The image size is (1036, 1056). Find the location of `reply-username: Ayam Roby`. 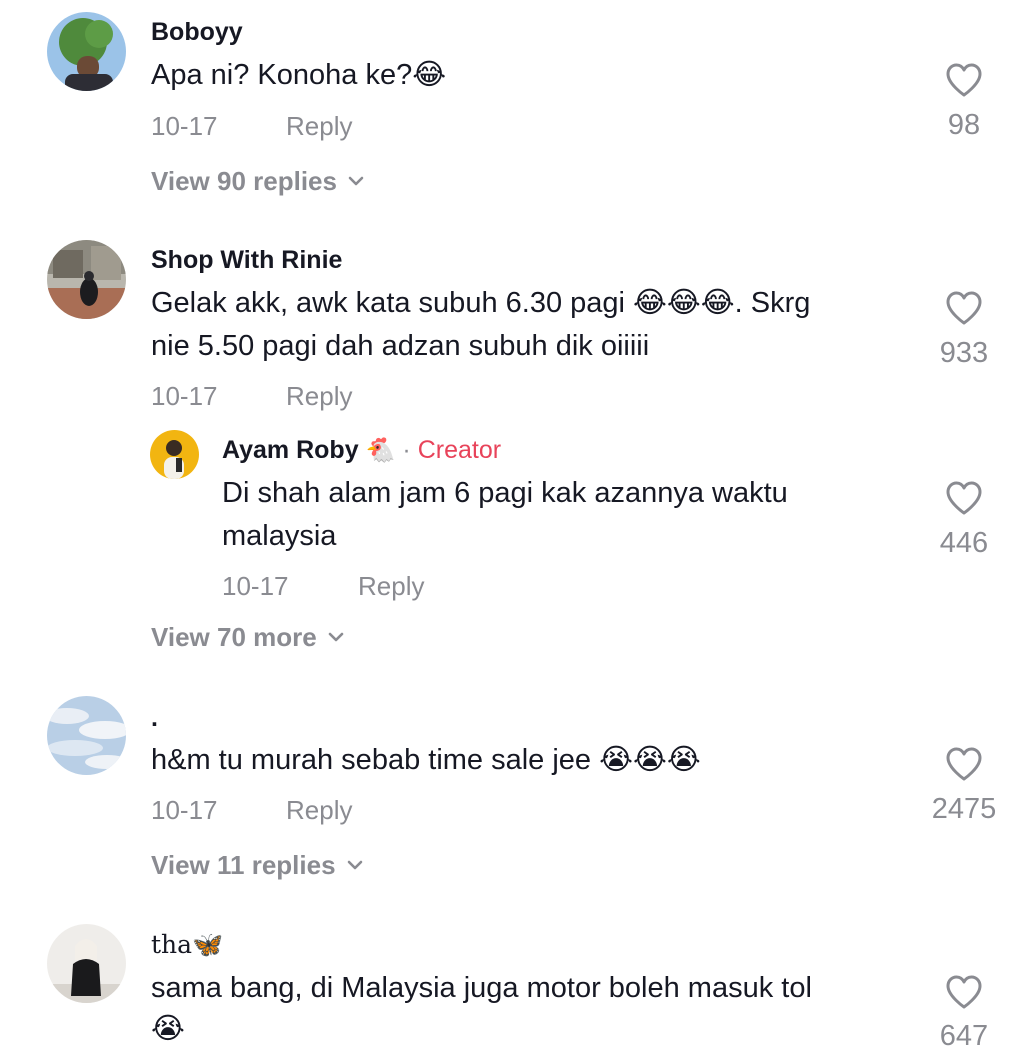

reply-username: Ayam Roby is located at coordinates (290, 450).